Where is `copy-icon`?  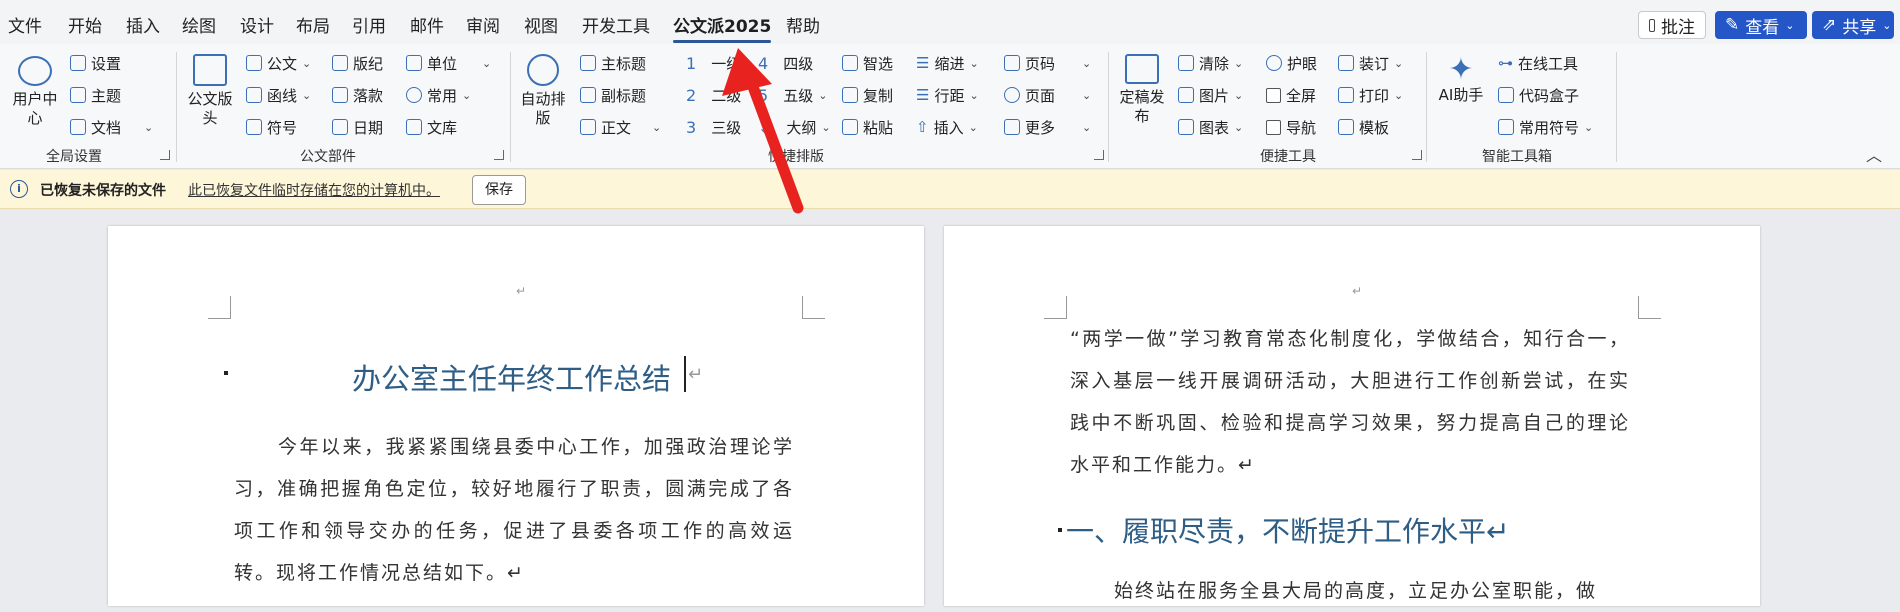
copy-icon is located at coordinates (850, 95).